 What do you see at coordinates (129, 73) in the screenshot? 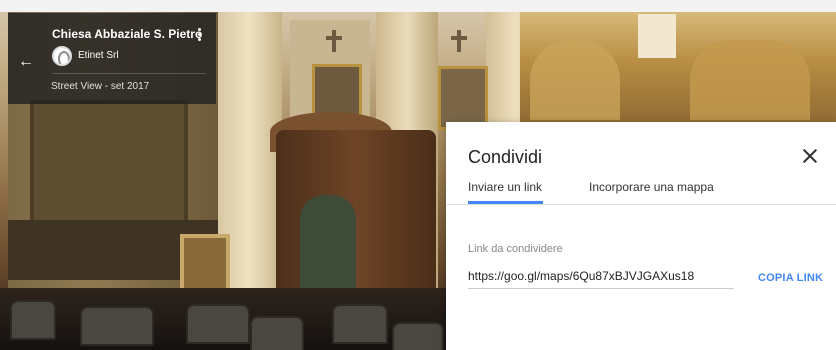
I see `card-divider` at bounding box center [129, 73].